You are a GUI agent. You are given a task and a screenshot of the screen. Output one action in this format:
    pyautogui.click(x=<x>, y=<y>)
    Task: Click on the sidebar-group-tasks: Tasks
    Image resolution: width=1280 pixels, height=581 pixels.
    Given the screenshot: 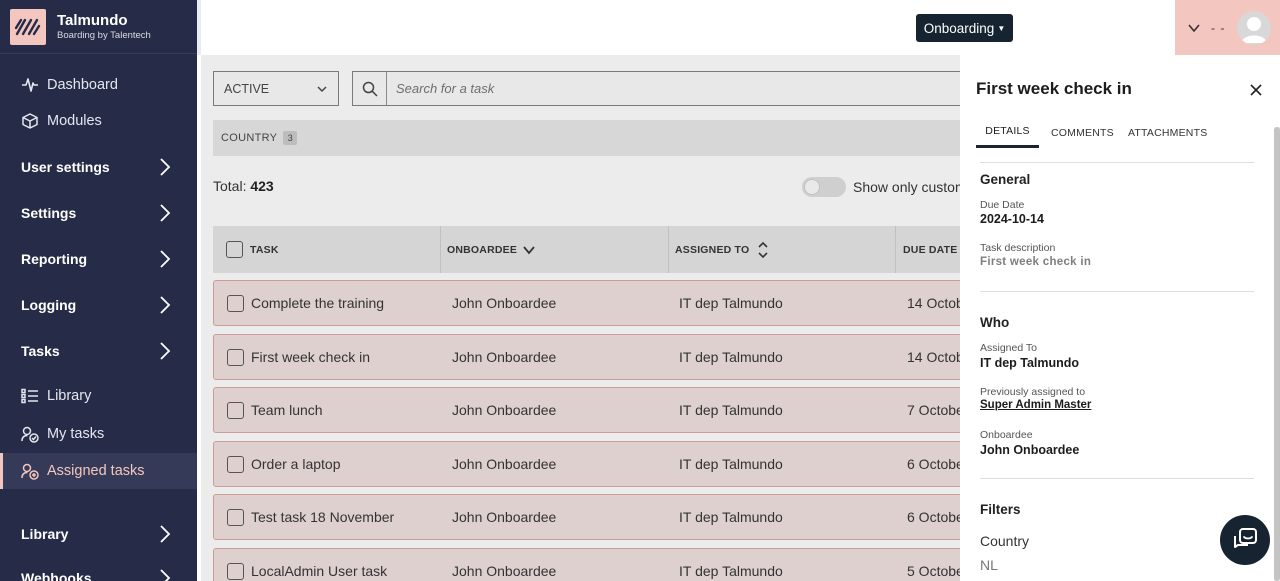 What is the action you would take?
    pyautogui.click(x=98, y=351)
    